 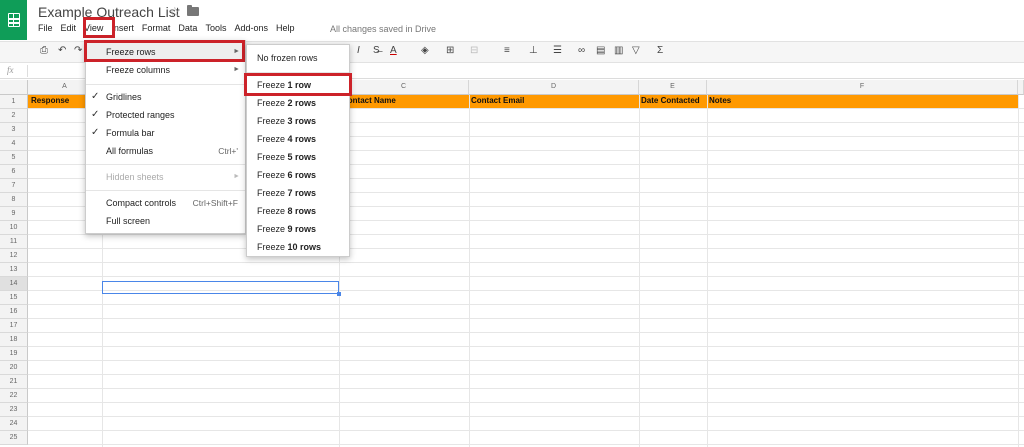 What do you see at coordinates (165, 221) in the screenshot?
I see `menu-item-full-screen: Full screen` at bounding box center [165, 221].